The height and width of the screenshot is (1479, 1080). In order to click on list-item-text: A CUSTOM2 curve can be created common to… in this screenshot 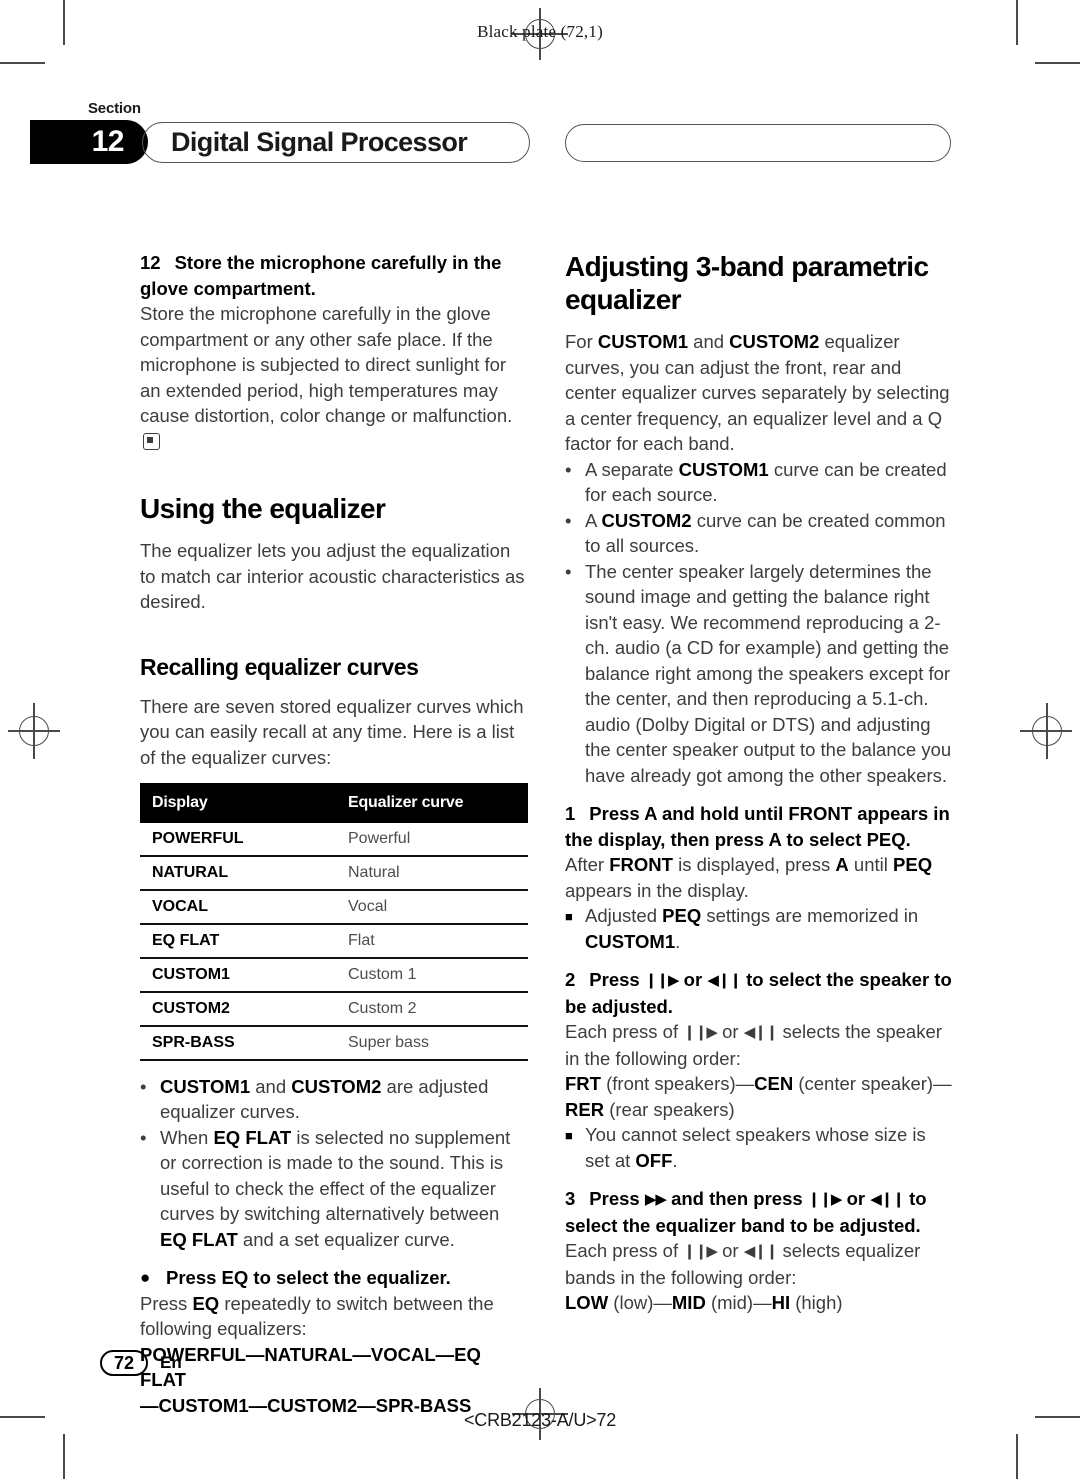, I will do `click(765, 533)`.